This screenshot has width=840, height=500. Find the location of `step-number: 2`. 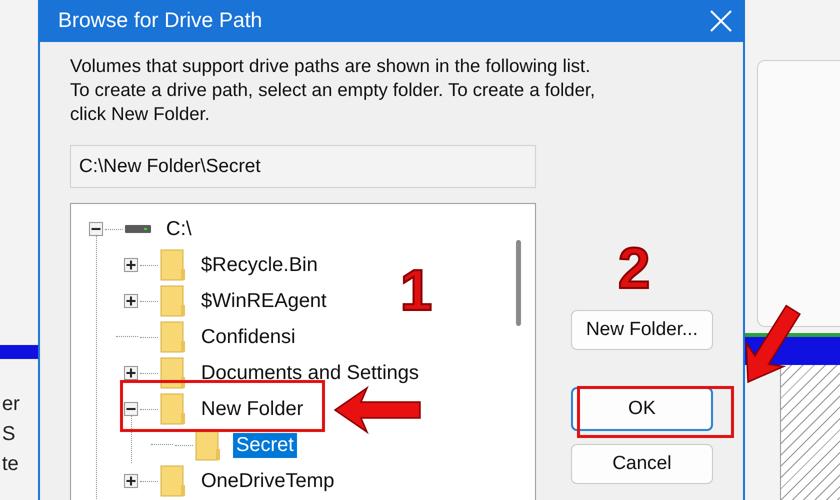

step-number: 2 is located at coordinates (634, 269).